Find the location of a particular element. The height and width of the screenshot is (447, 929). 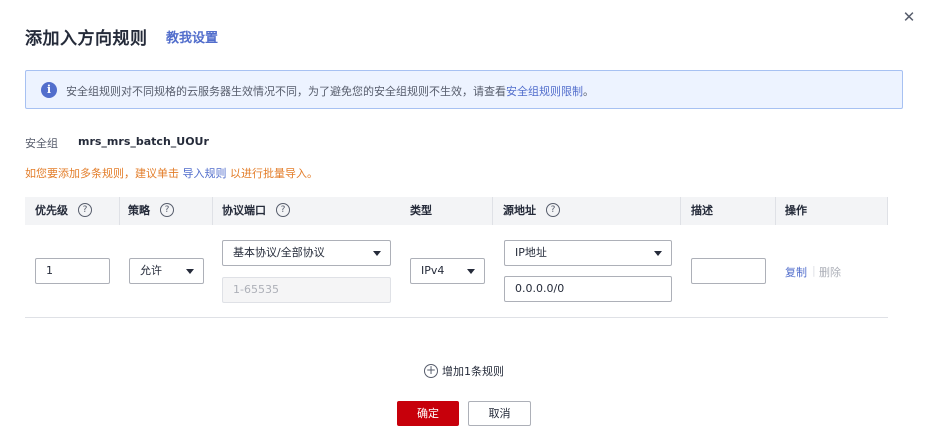

plus-circle-icon: + is located at coordinates (431, 370).